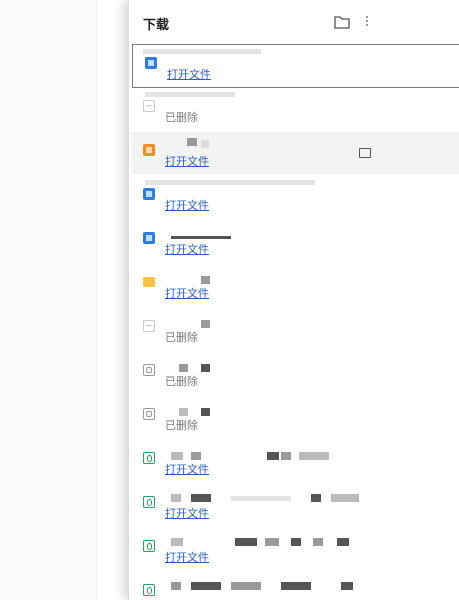 The image size is (459, 600). I want to click on more-icon, so click(367, 22).